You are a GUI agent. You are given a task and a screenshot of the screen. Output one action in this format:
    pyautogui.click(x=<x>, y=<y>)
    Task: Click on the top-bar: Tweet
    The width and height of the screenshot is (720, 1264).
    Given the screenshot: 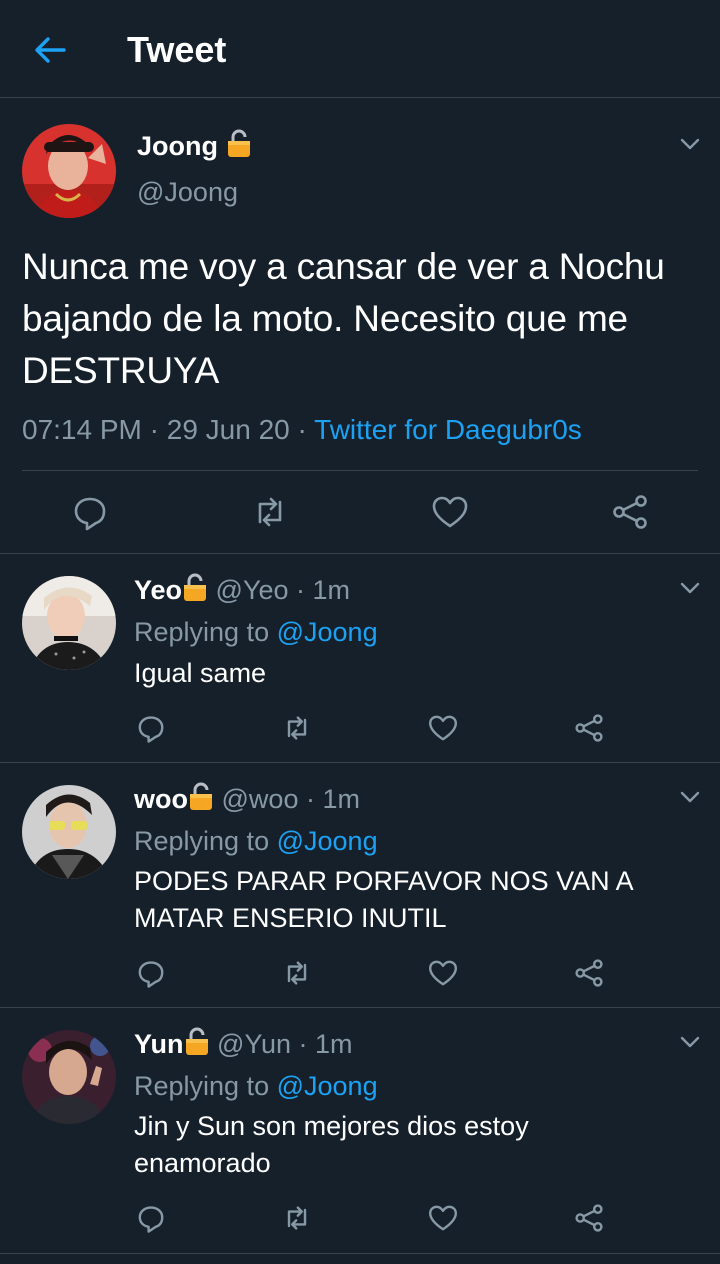 What is the action you would take?
    pyautogui.click(x=360, y=49)
    